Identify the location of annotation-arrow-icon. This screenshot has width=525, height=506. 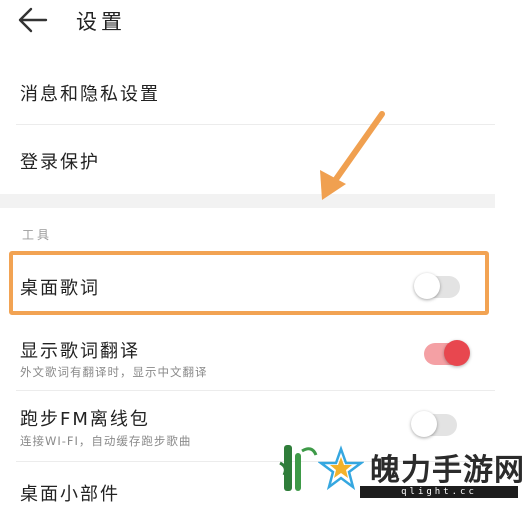
(352, 155).